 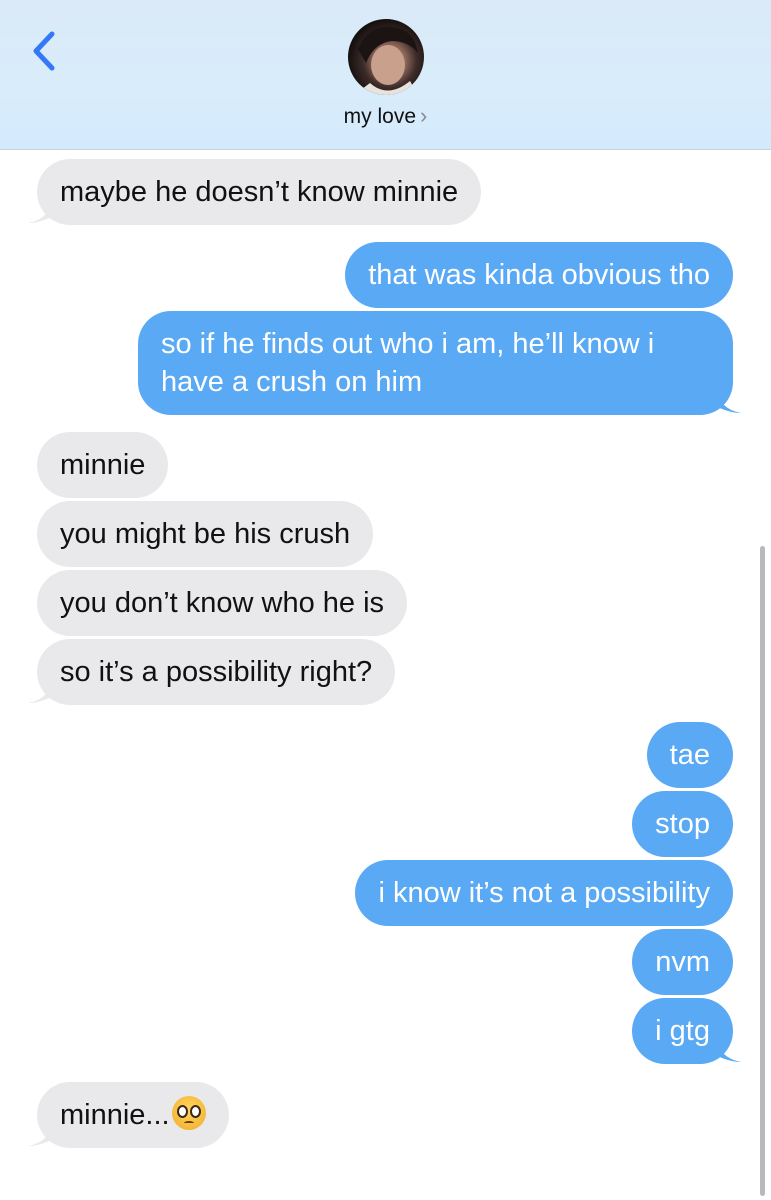 I want to click on message-bubble-outgoing: that was kinda obvious tho, so click(x=539, y=275).